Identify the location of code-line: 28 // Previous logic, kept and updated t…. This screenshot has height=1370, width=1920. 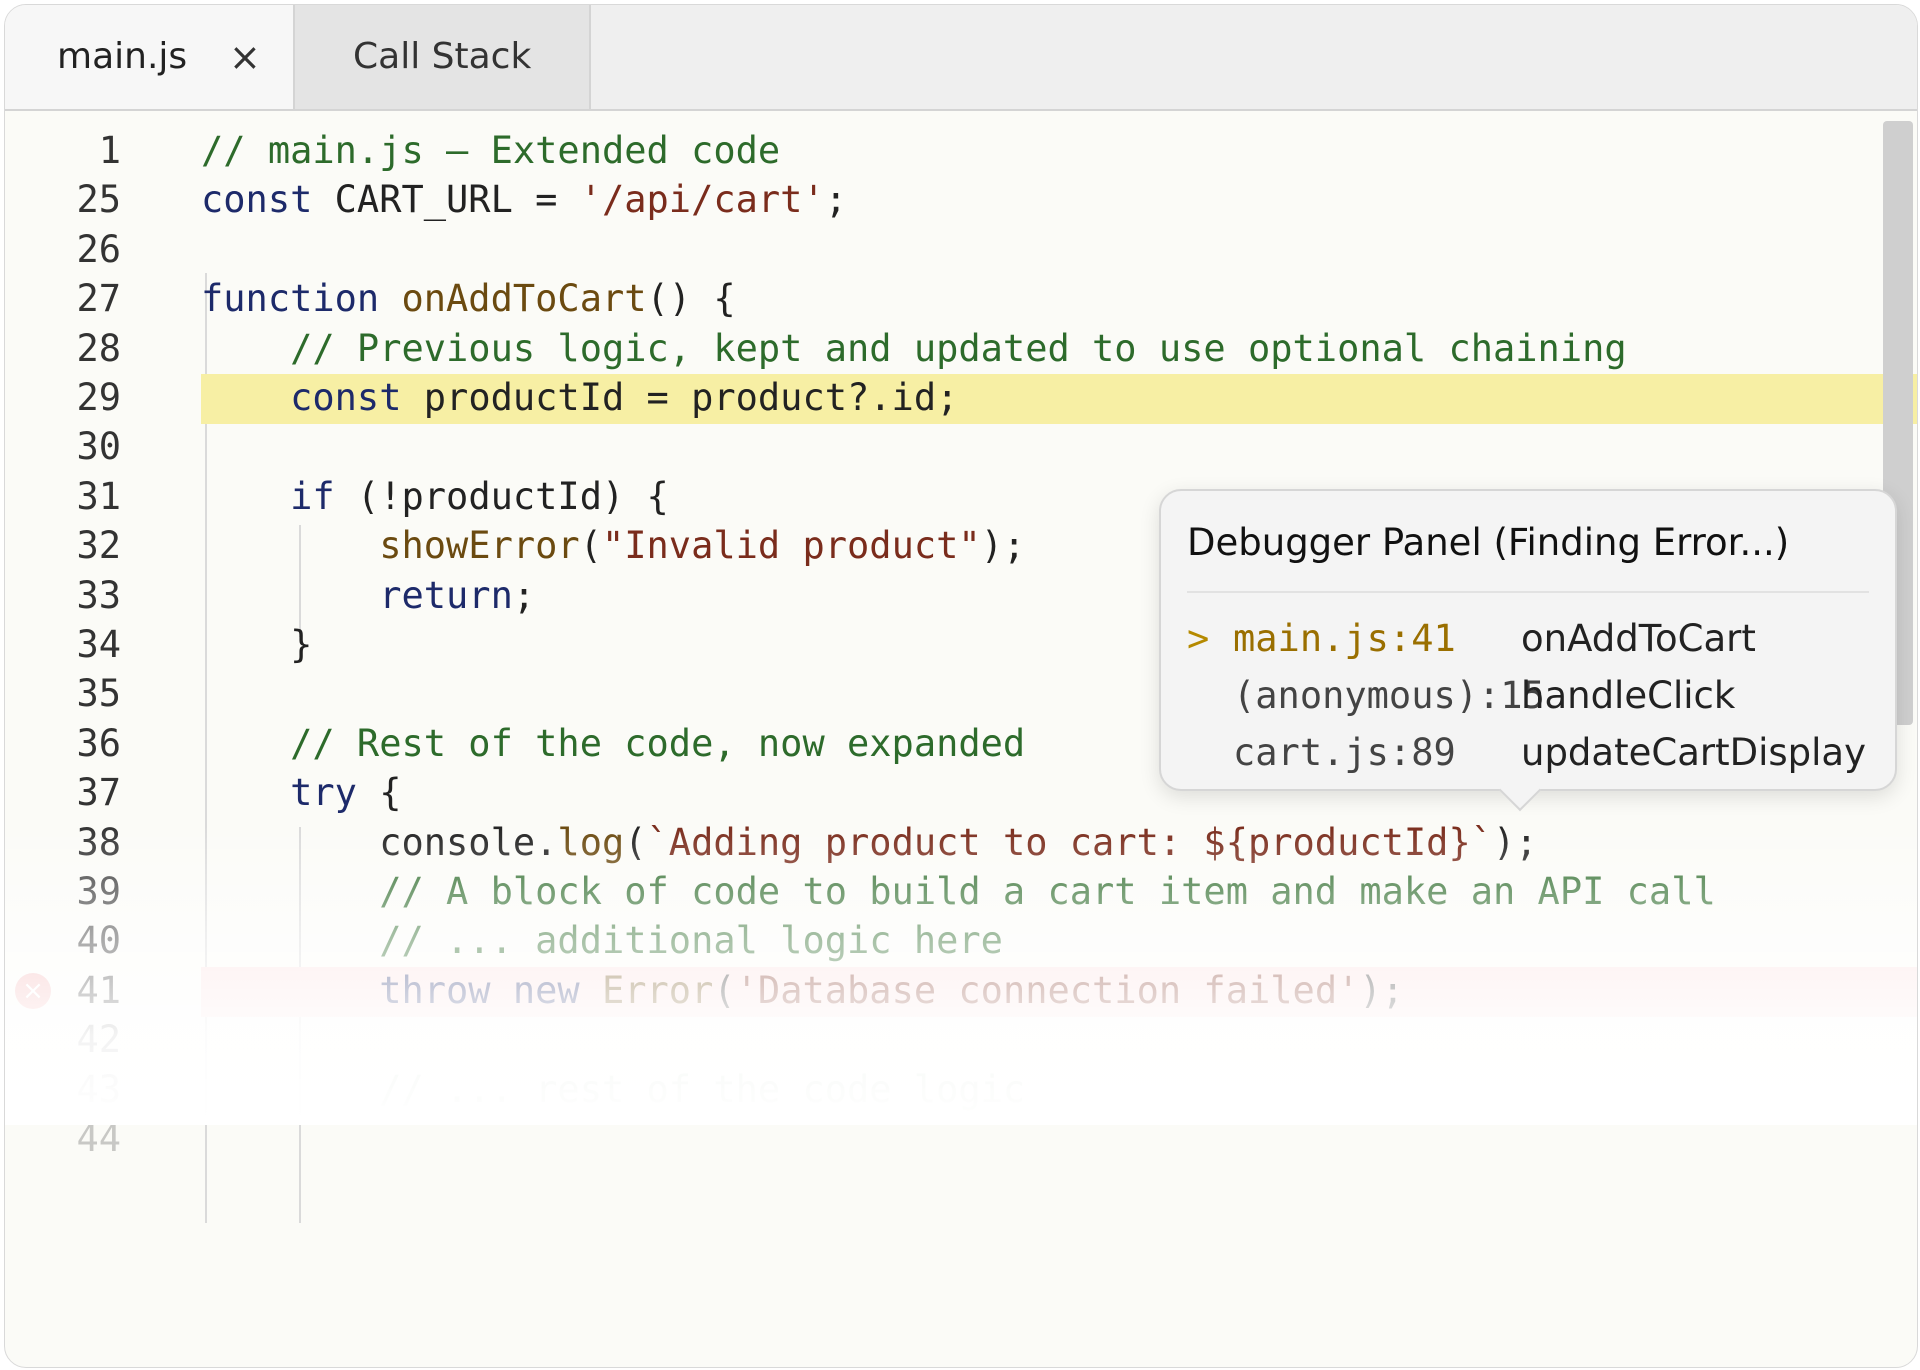
(961, 349).